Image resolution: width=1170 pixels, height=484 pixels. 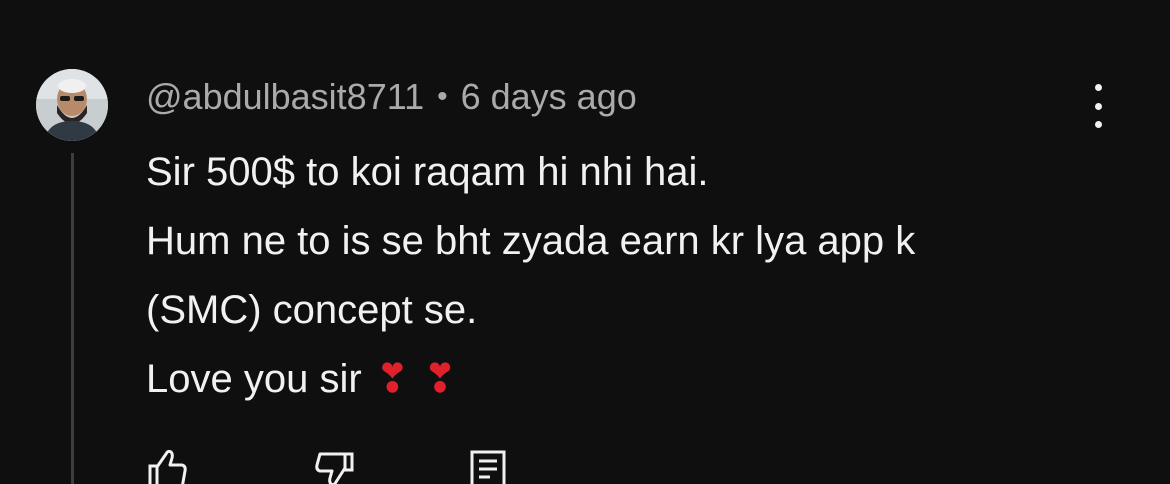 I want to click on reply-comment-icon, so click(x=488, y=467).